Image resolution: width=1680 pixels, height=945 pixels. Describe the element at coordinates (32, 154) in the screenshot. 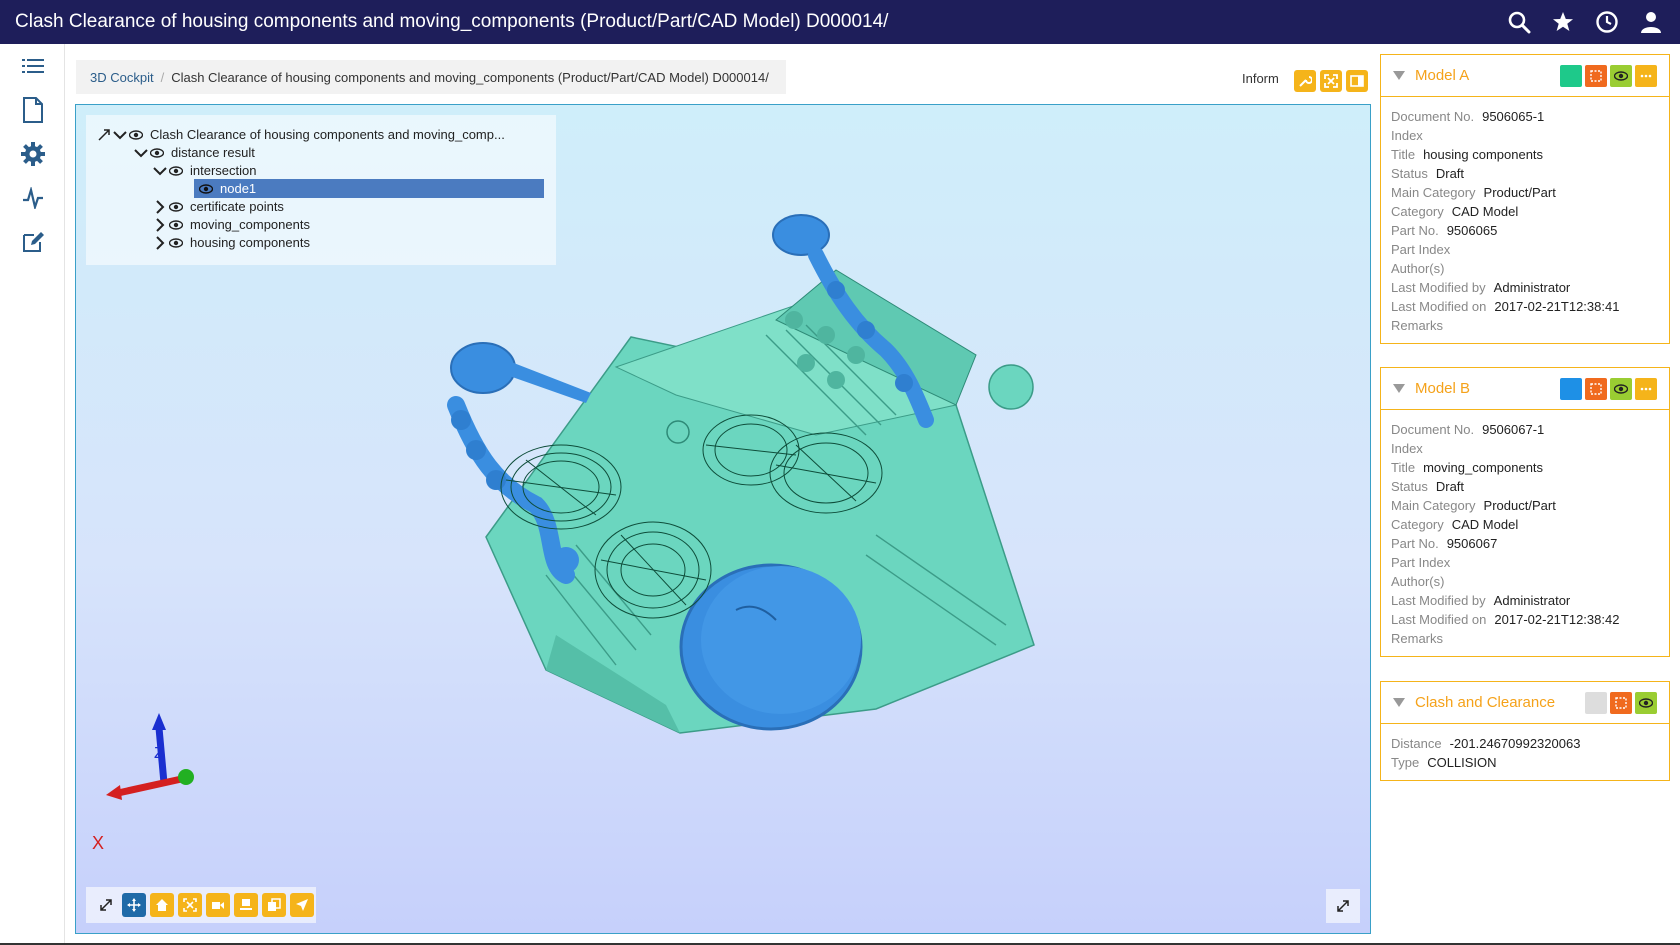

I see `gear-icon` at that location.